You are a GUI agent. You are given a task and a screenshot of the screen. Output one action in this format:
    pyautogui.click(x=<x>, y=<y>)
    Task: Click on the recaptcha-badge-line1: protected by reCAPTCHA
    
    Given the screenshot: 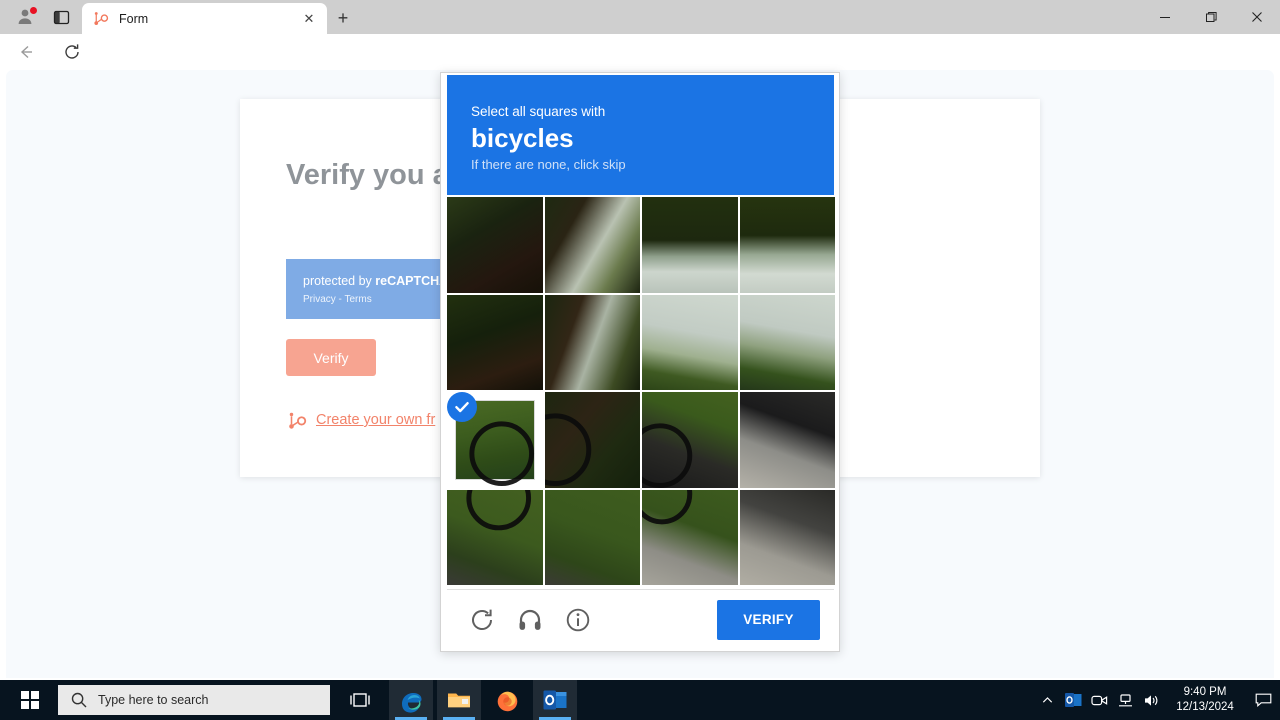 What is the action you would take?
    pyautogui.click(x=375, y=281)
    